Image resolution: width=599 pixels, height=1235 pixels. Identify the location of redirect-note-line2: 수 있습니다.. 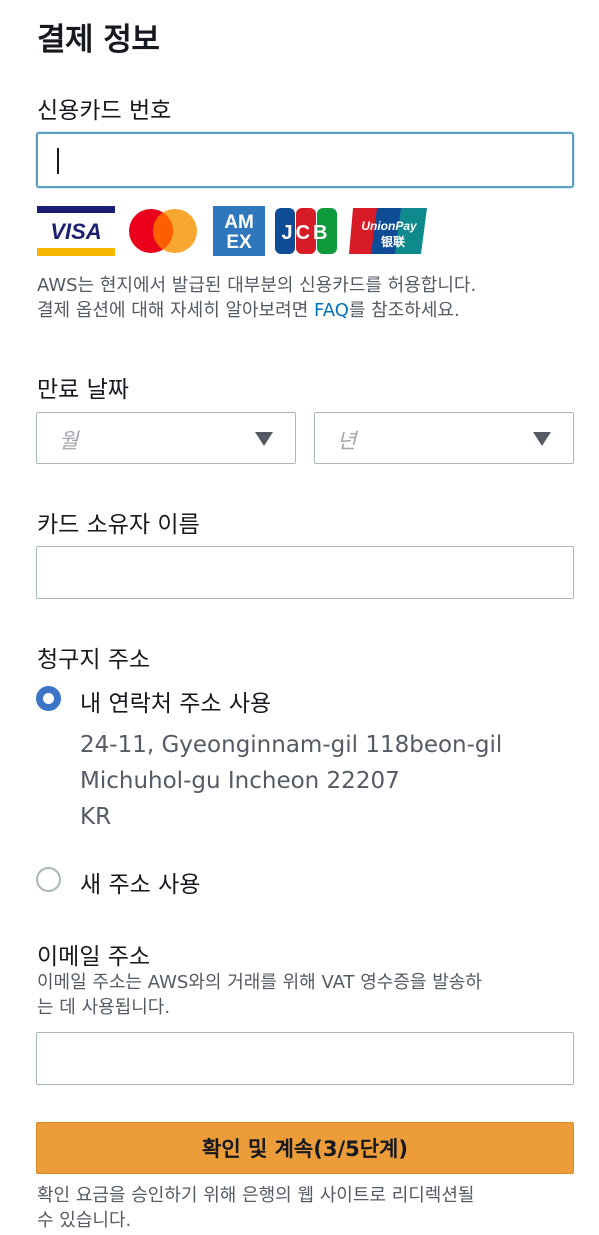
(84, 1220).